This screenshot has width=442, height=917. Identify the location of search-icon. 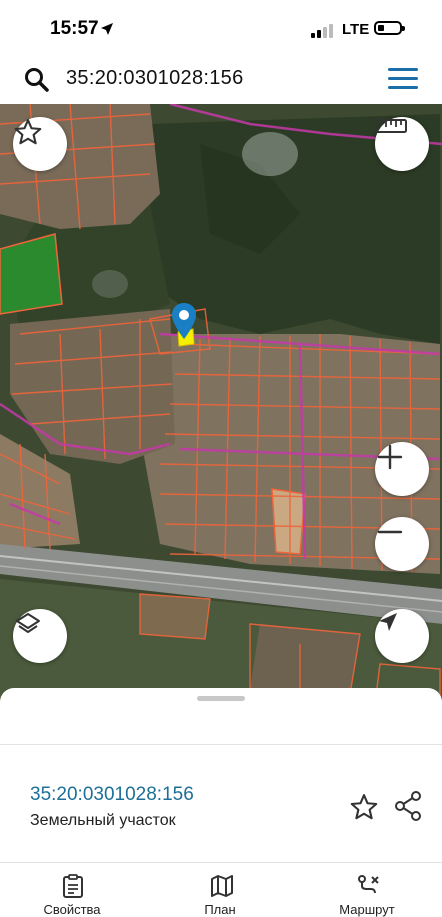
(37, 80).